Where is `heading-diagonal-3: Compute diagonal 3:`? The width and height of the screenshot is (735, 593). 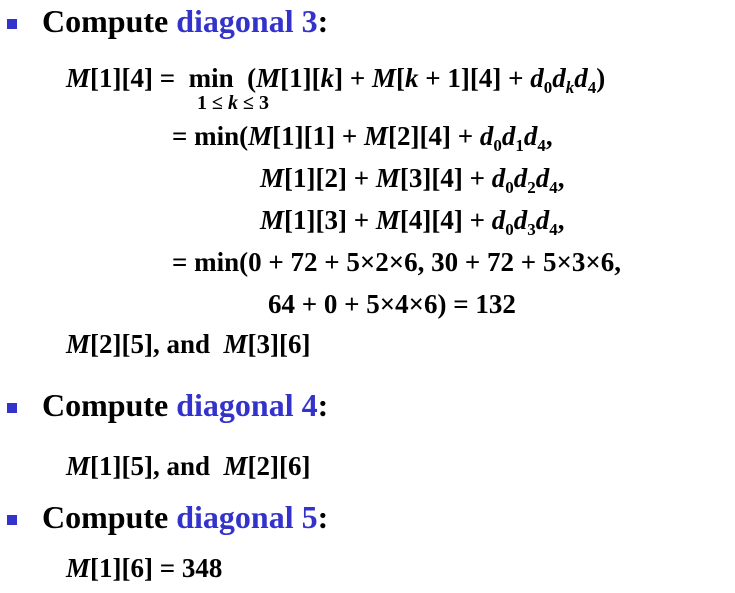
heading-diagonal-3: Compute diagonal 3: is located at coordinates (185, 21).